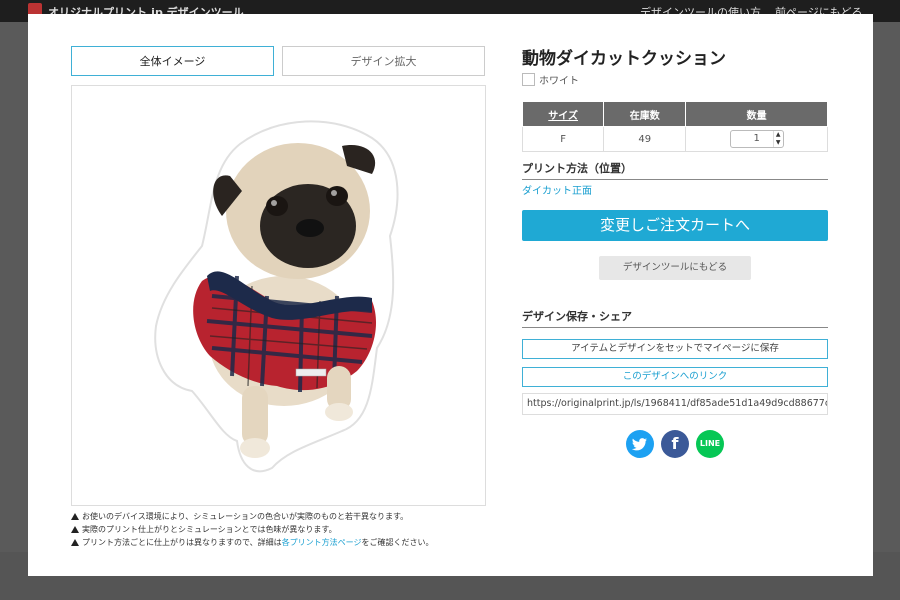  What do you see at coordinates (640, 444) in the screenshot?
I see `twitter-icon` at bounding box center [640, 444].